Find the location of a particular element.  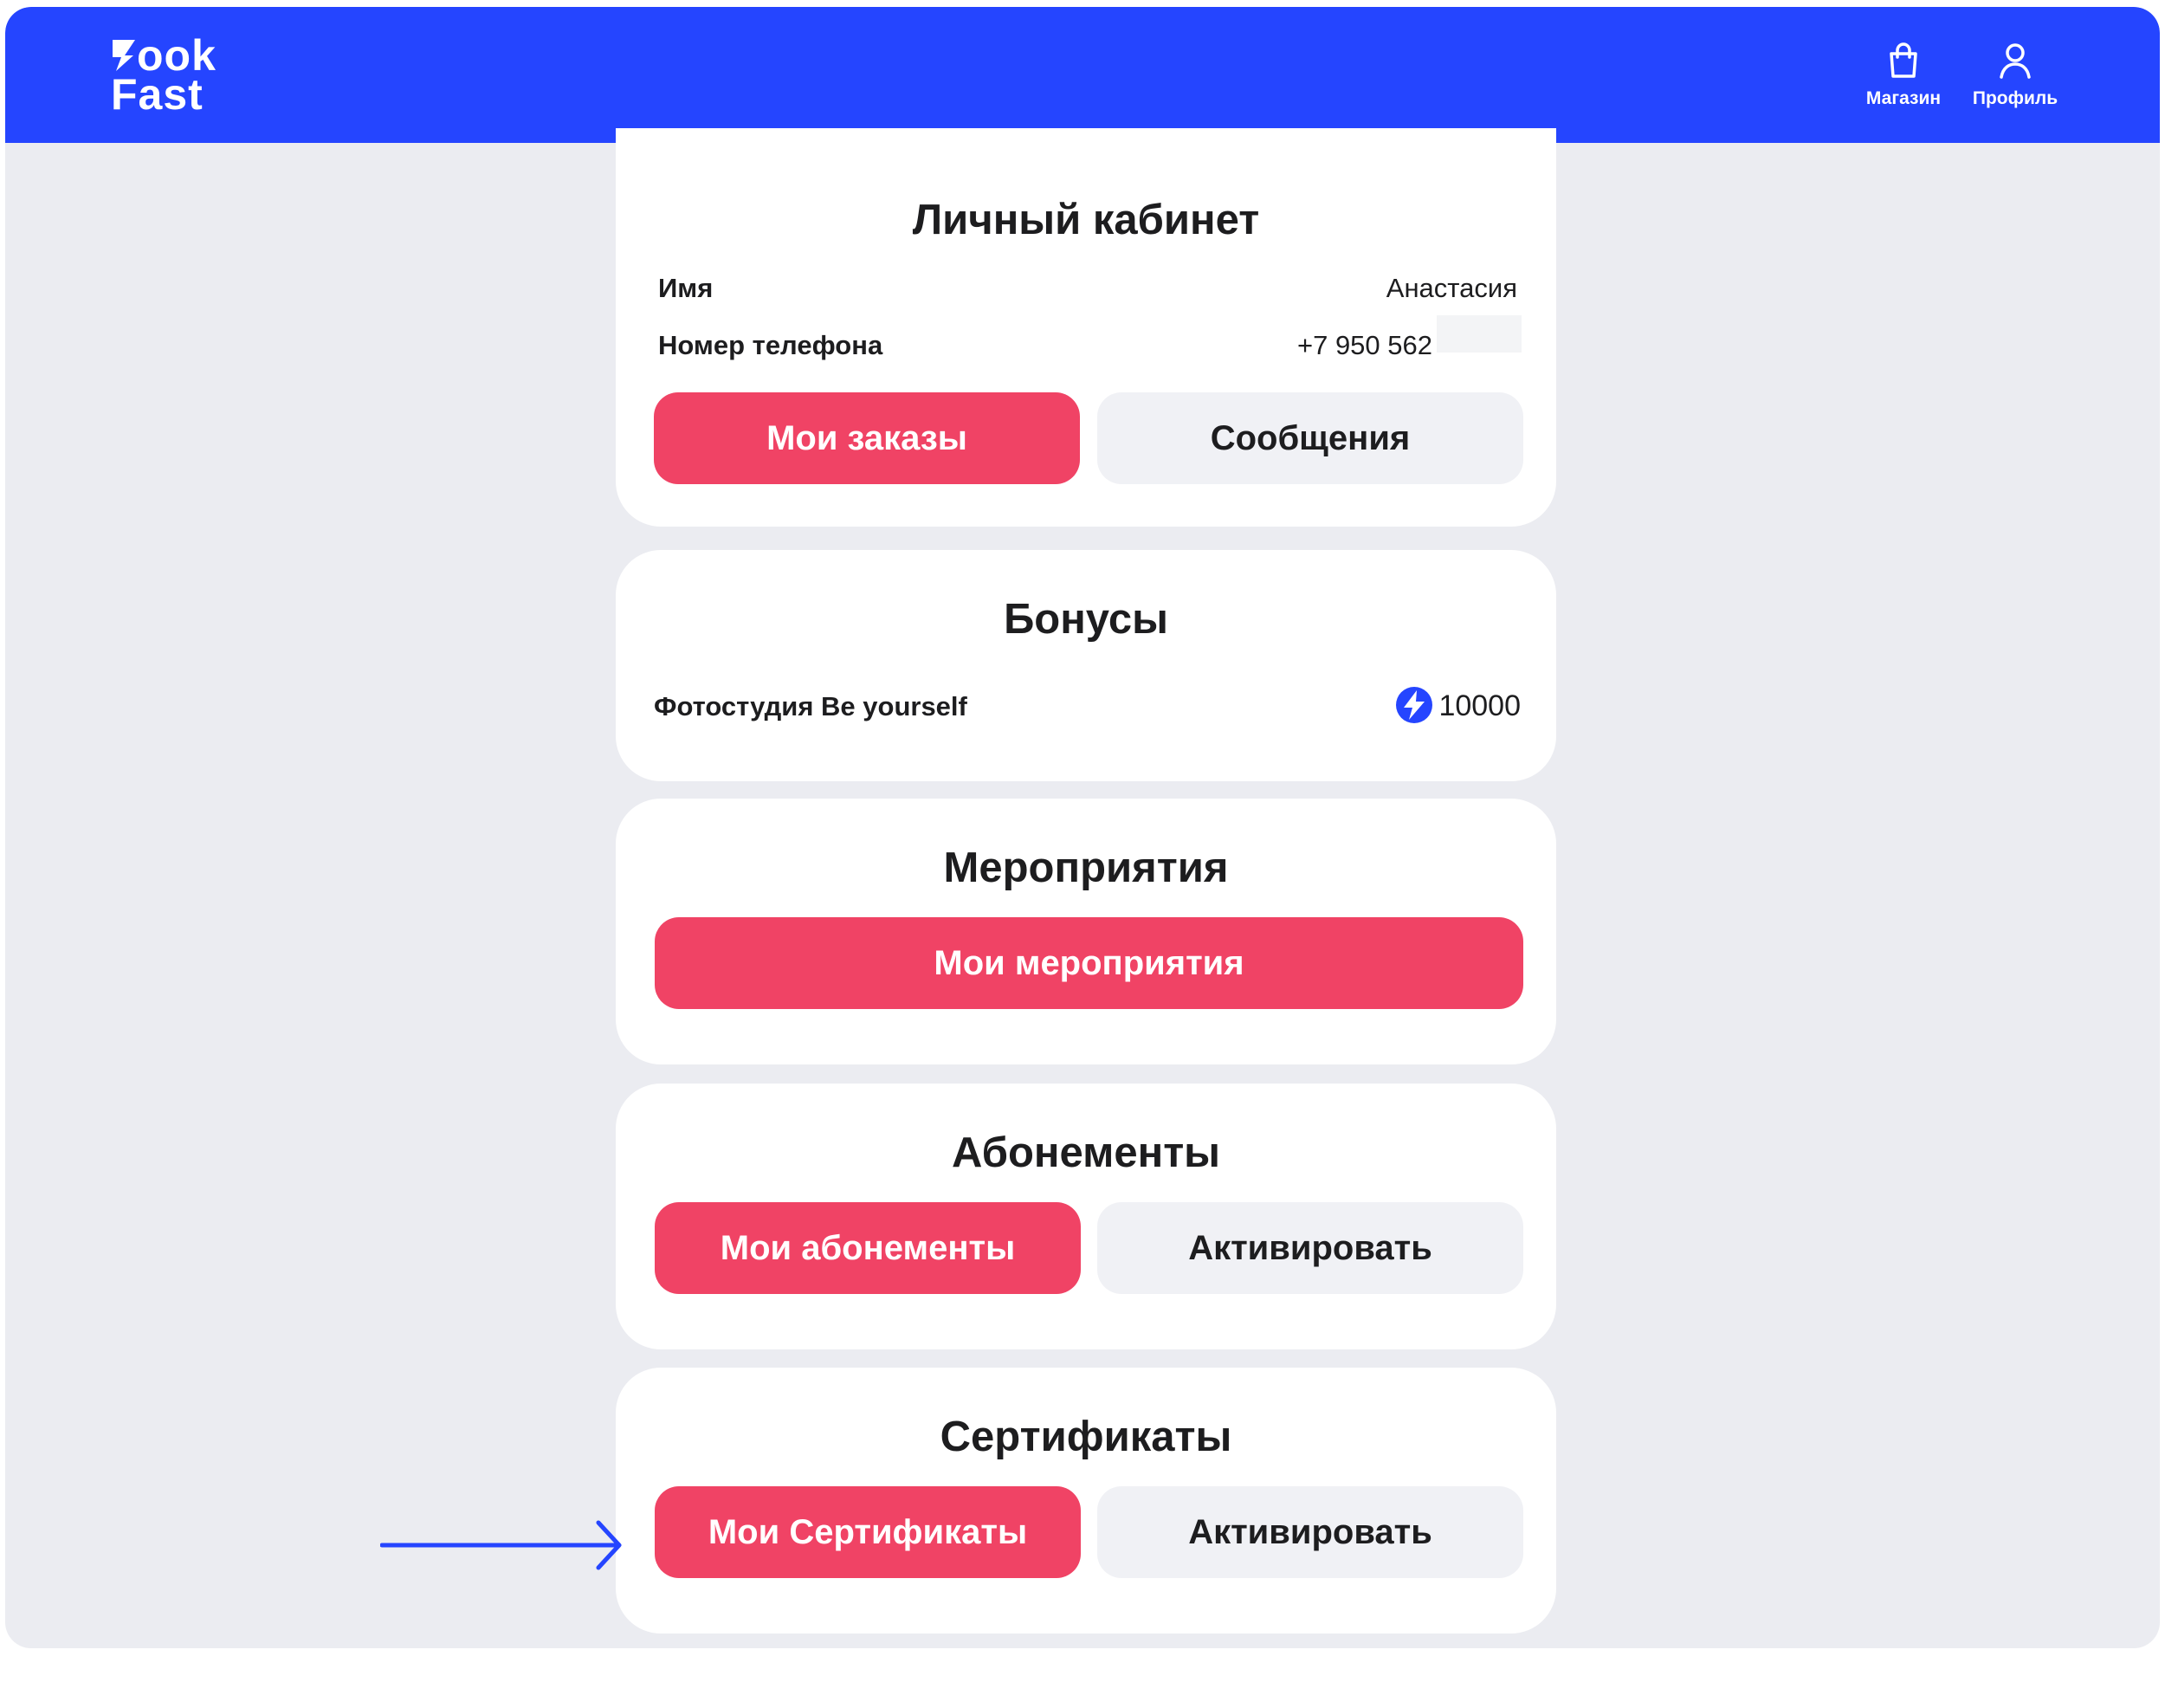

events-card: Мероприятия Мои мероприятия is located at coordinates (1086, 931).